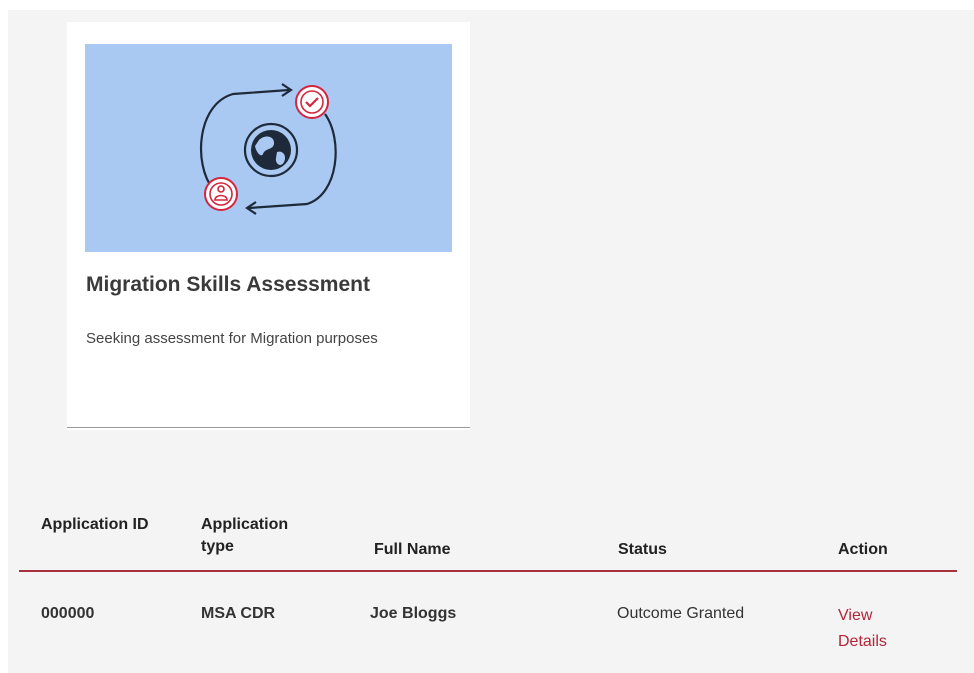 The width and height of the screenshot is (974, 673). What do you see at coordinates (312, 102) in the screenshot?
I see `checkmark-icon` at bounding box center [312, 102].